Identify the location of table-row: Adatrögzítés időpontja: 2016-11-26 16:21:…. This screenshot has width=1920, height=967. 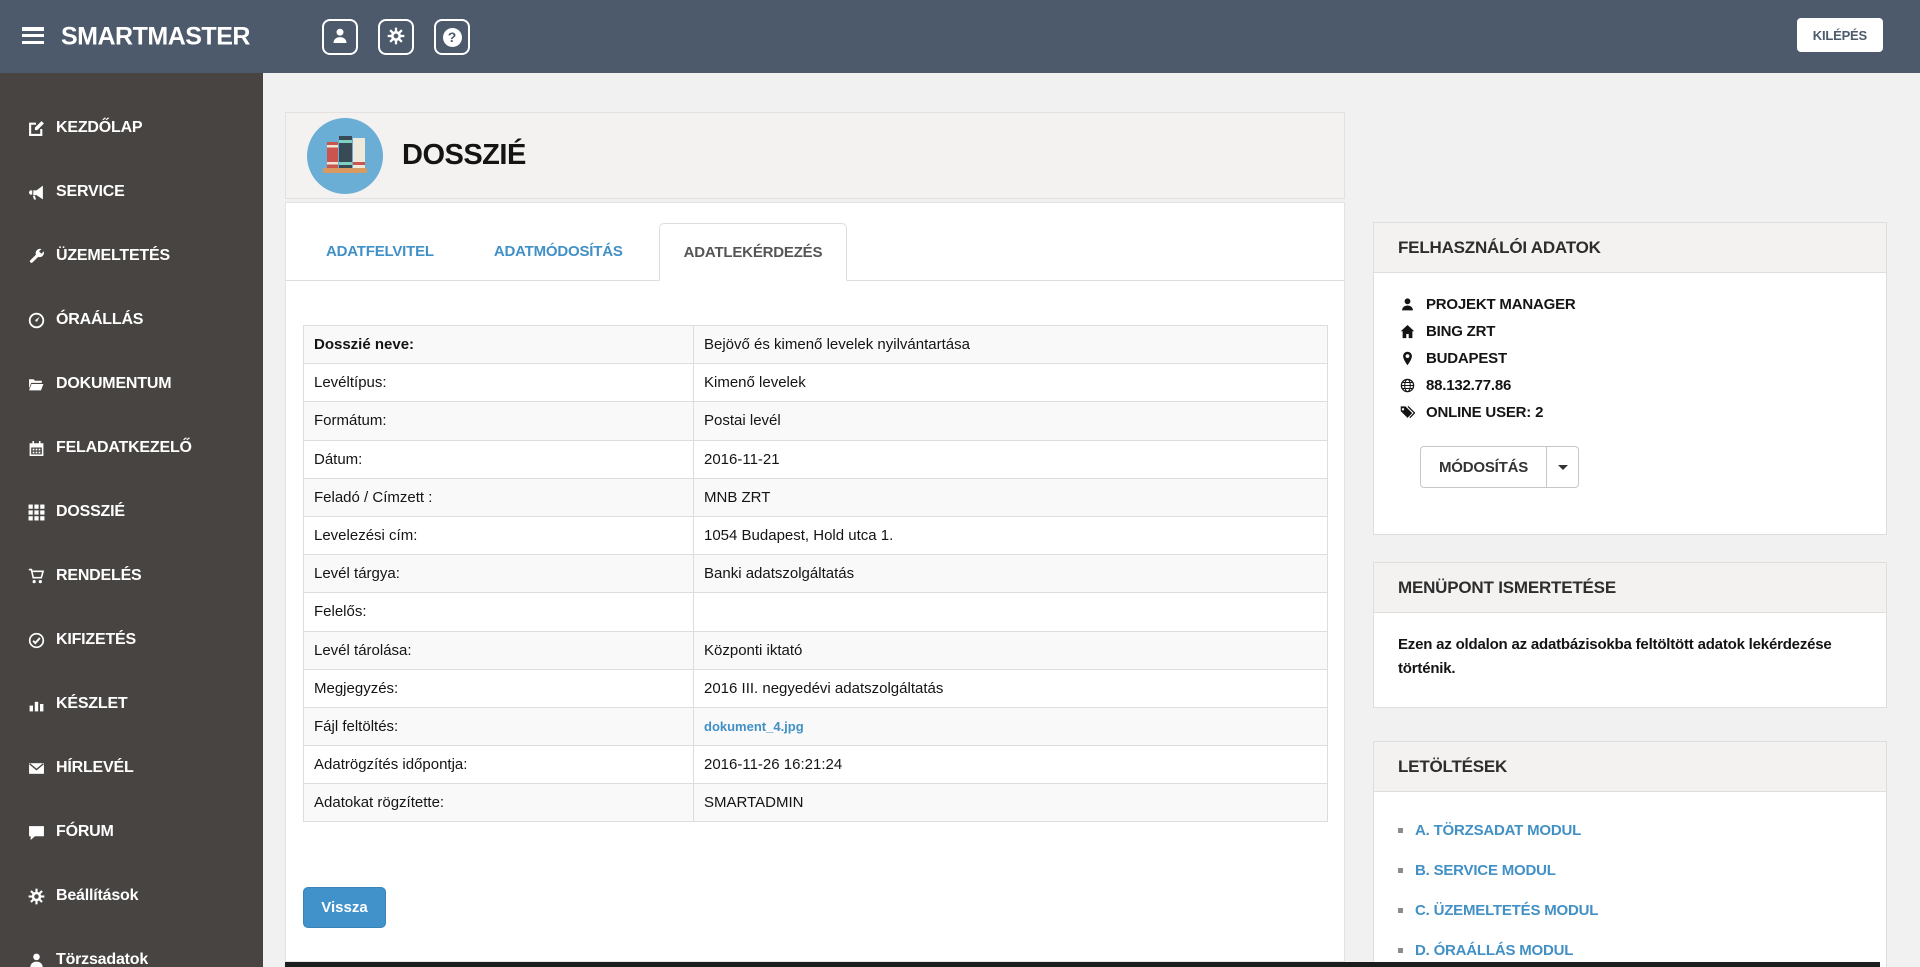
(815, 765).